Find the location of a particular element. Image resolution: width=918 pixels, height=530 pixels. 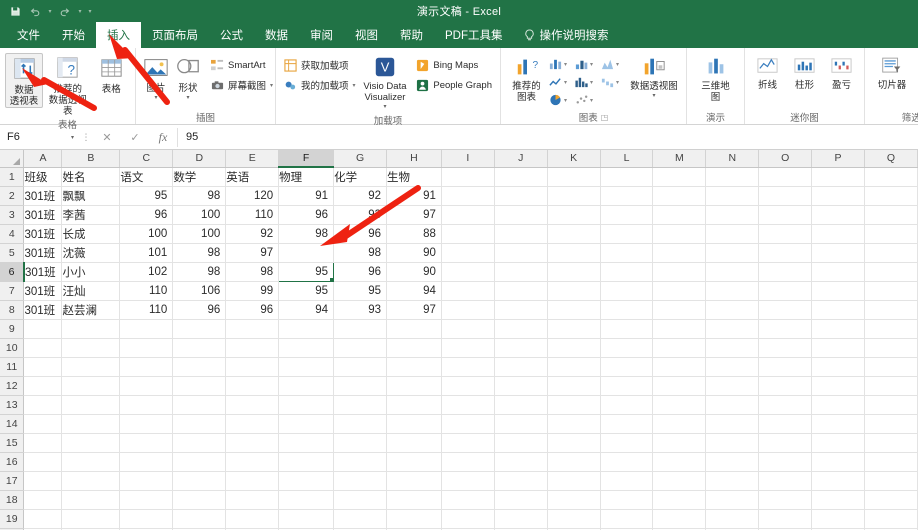

cell-Q11 is located at coordinates (891, 367).